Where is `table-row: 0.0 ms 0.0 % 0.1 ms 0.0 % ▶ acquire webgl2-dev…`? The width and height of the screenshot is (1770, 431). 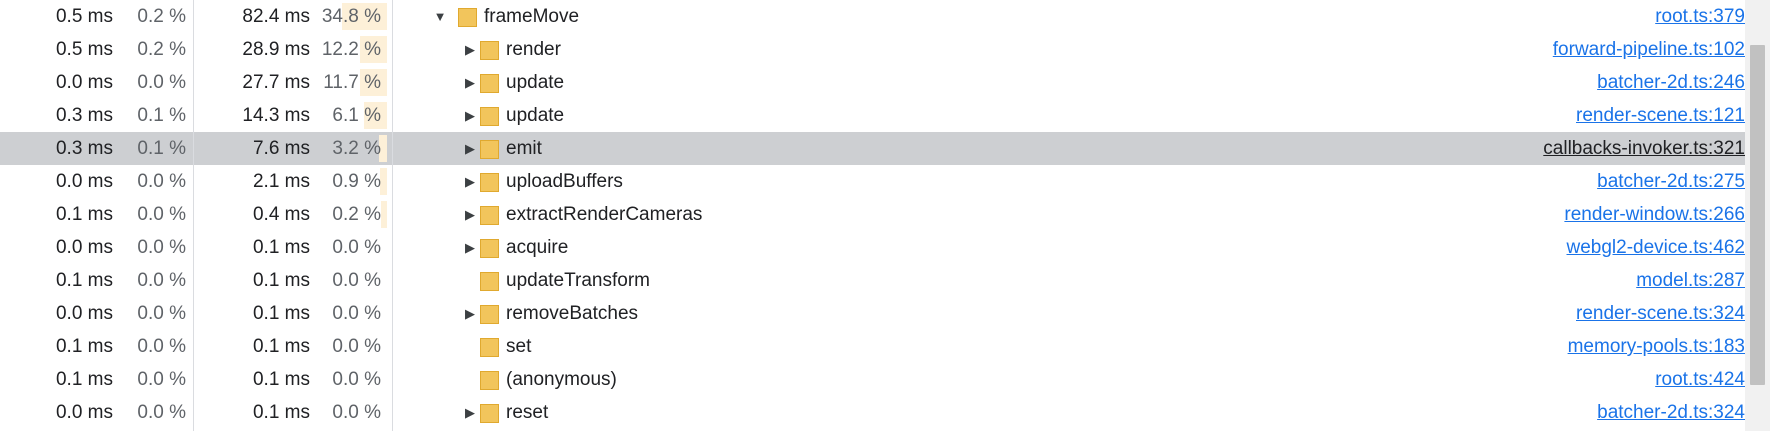 table-row: 0.0 ms 0.0 % 0.1 ms 0.0 % ▶ acquire webgl2-dev… is located at coordinates (872, 247).